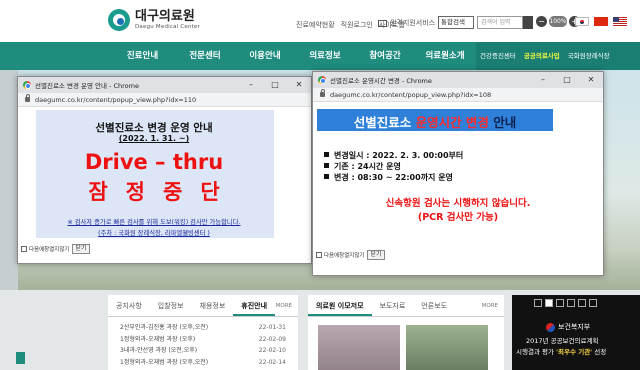  What do you see at coordinates (393, 305) in the screenshot?
I see `tab-press-release: 보도자료` at bounding box center [393, 305].